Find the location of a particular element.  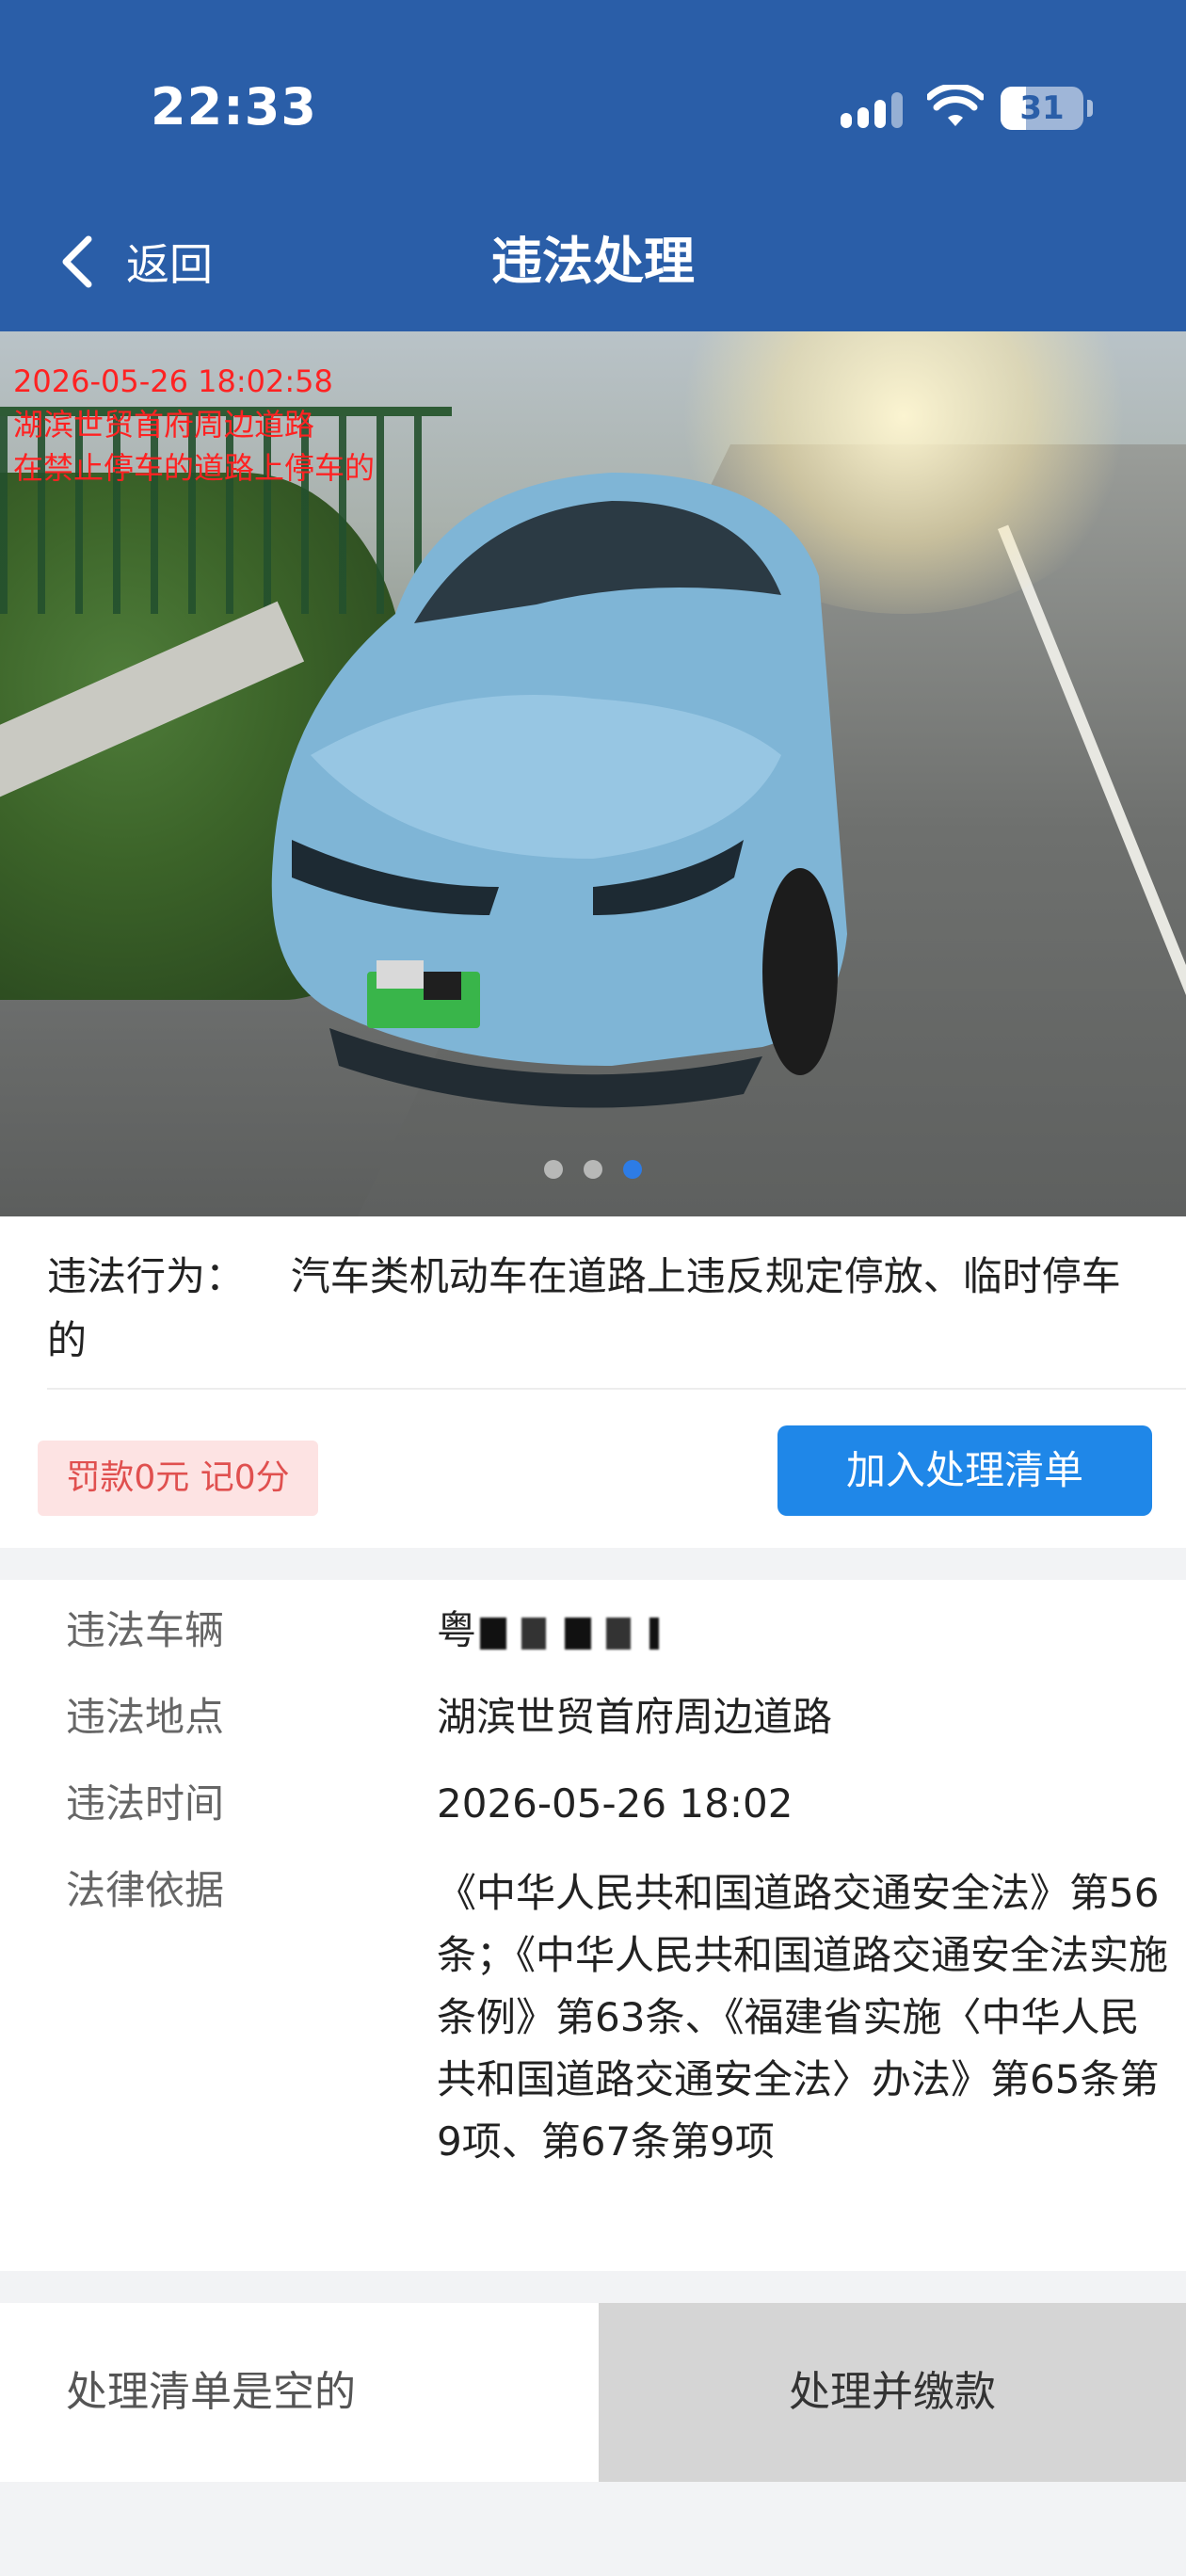

plate-redaction is located at coordinates (570, 1633).